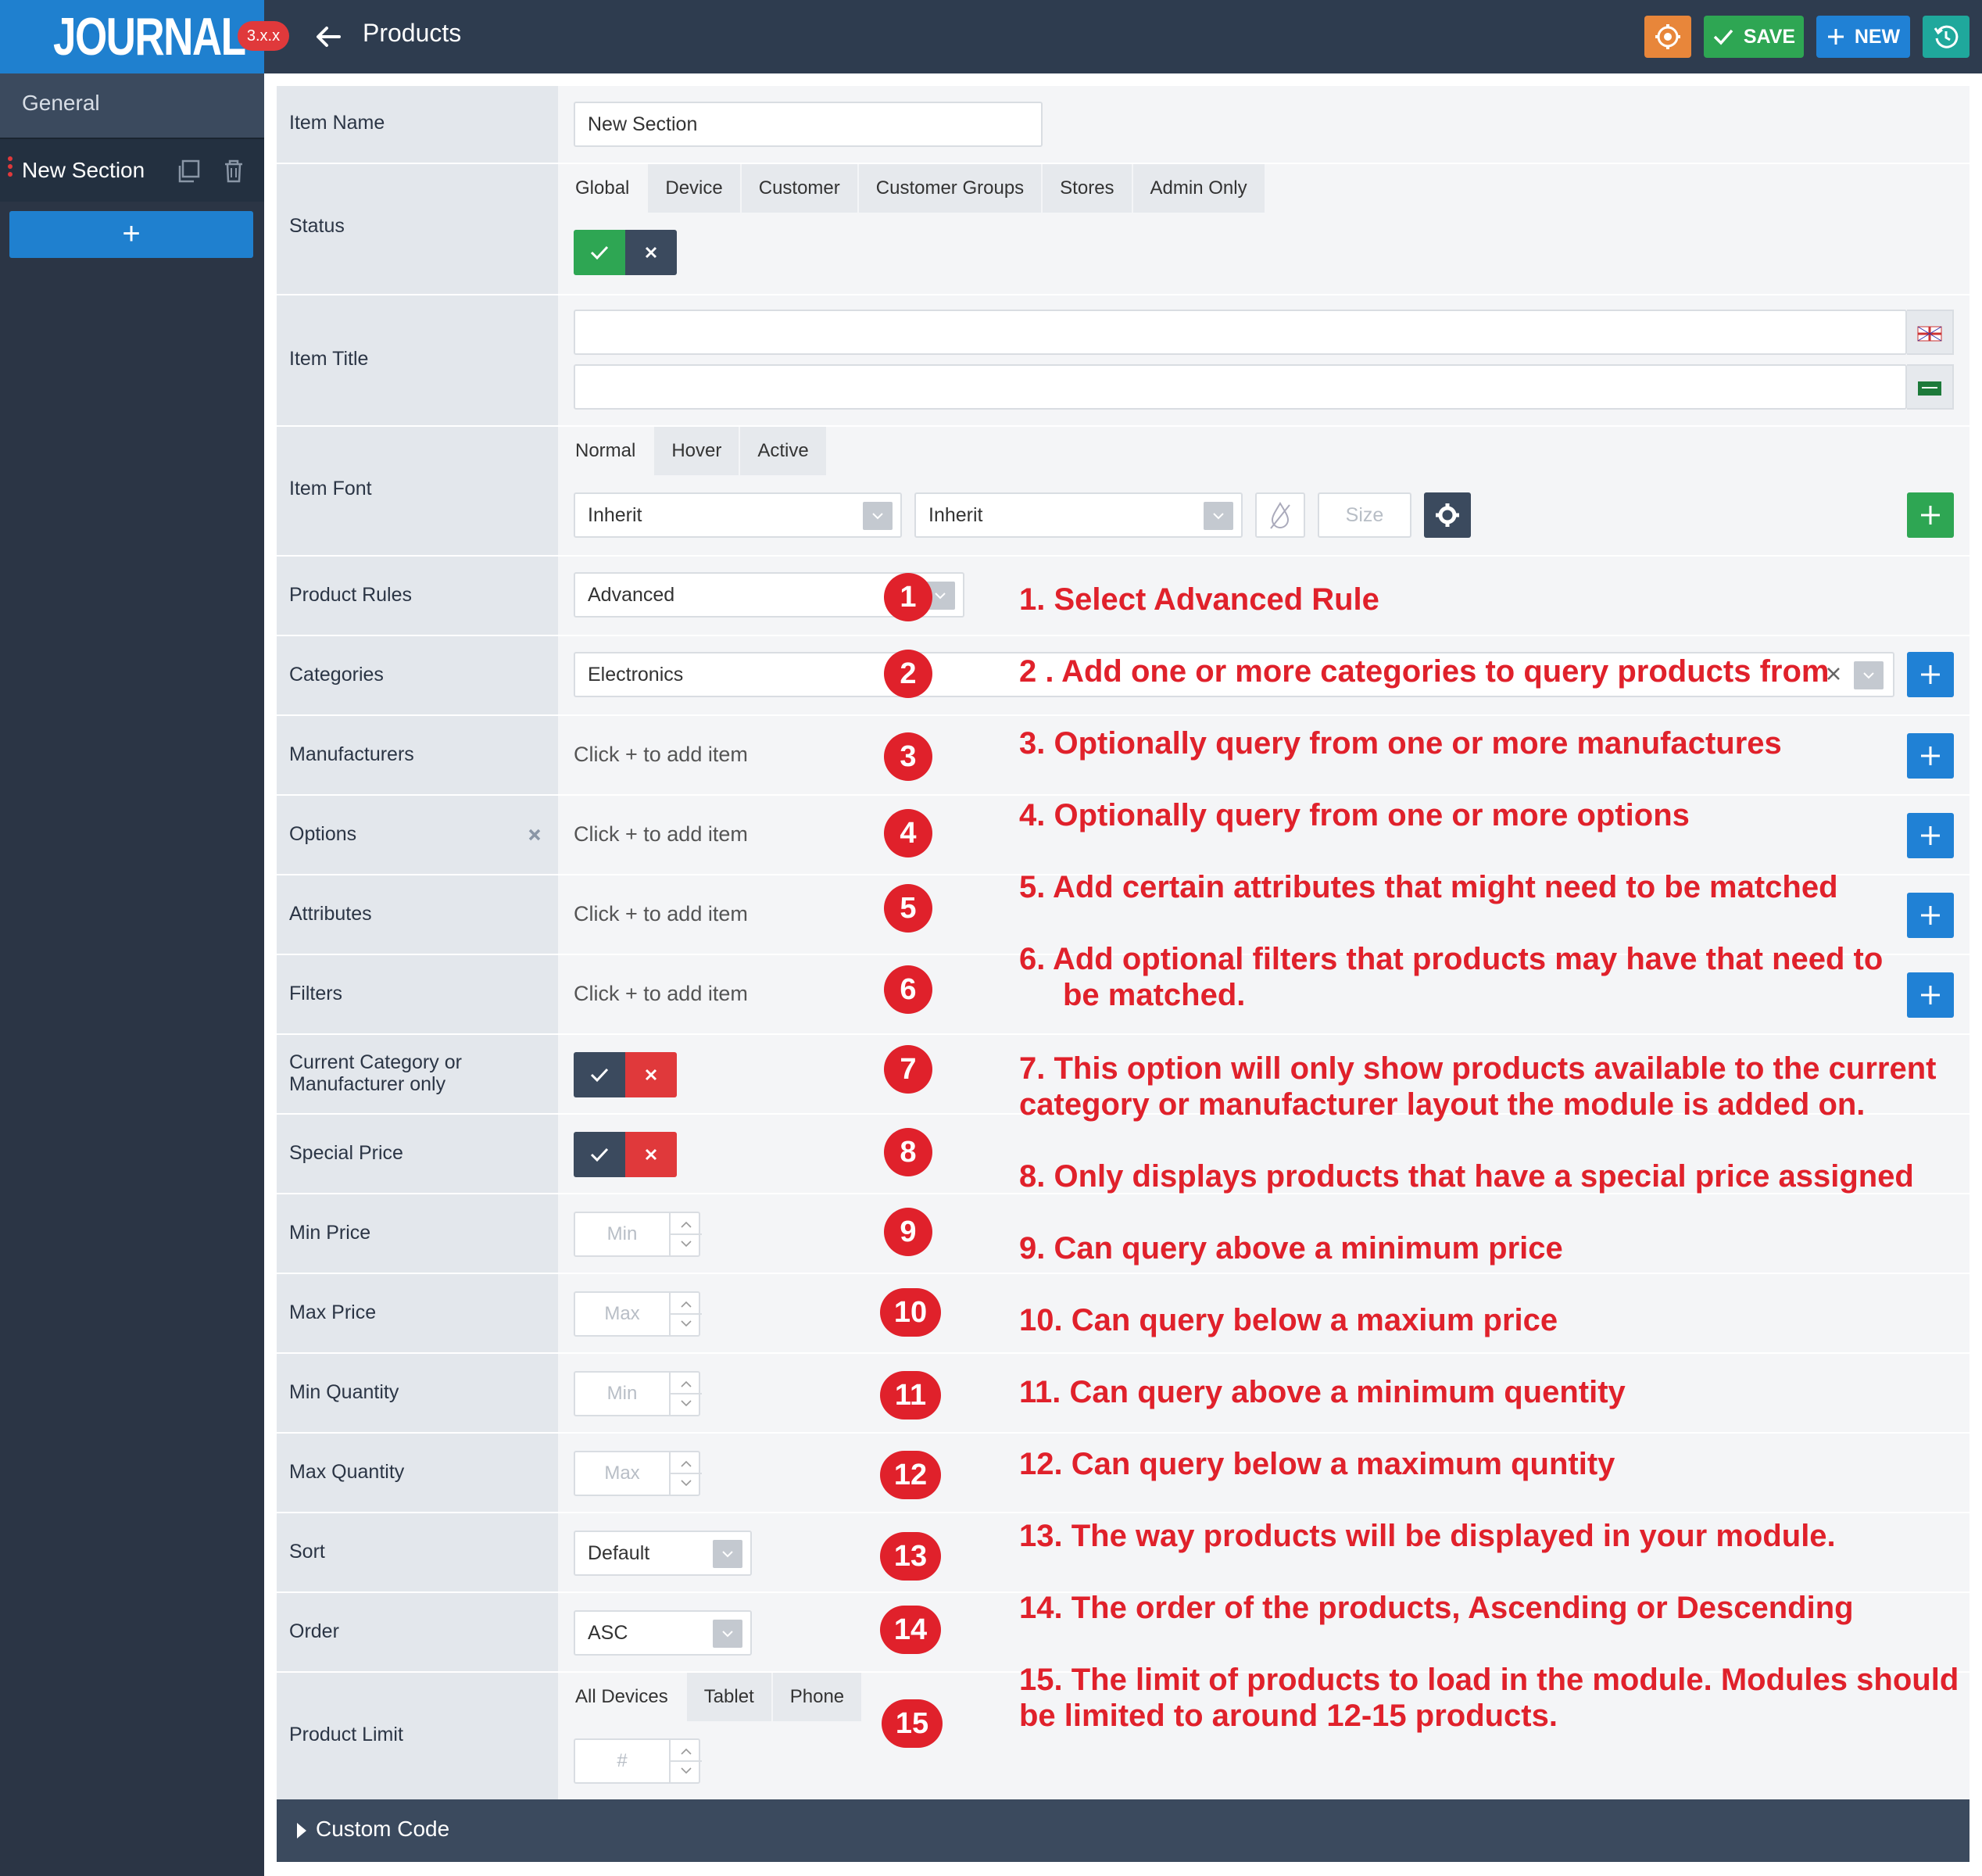 This screenshot has width=1982, height=1876. What do you see at coordinates (1088, 188) in the screenshot?
I see `tab-stores: Stores` at bounding box center [1088, 188].